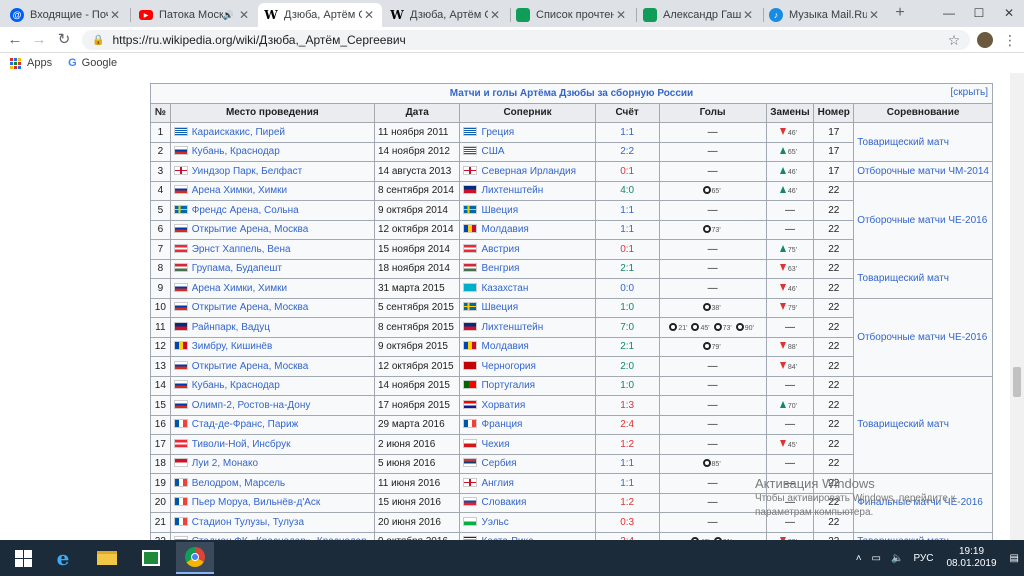 The width and height of the screenshot is (1024, 576). I want to click on notifications-icon: ▤, so click(1014, 558).